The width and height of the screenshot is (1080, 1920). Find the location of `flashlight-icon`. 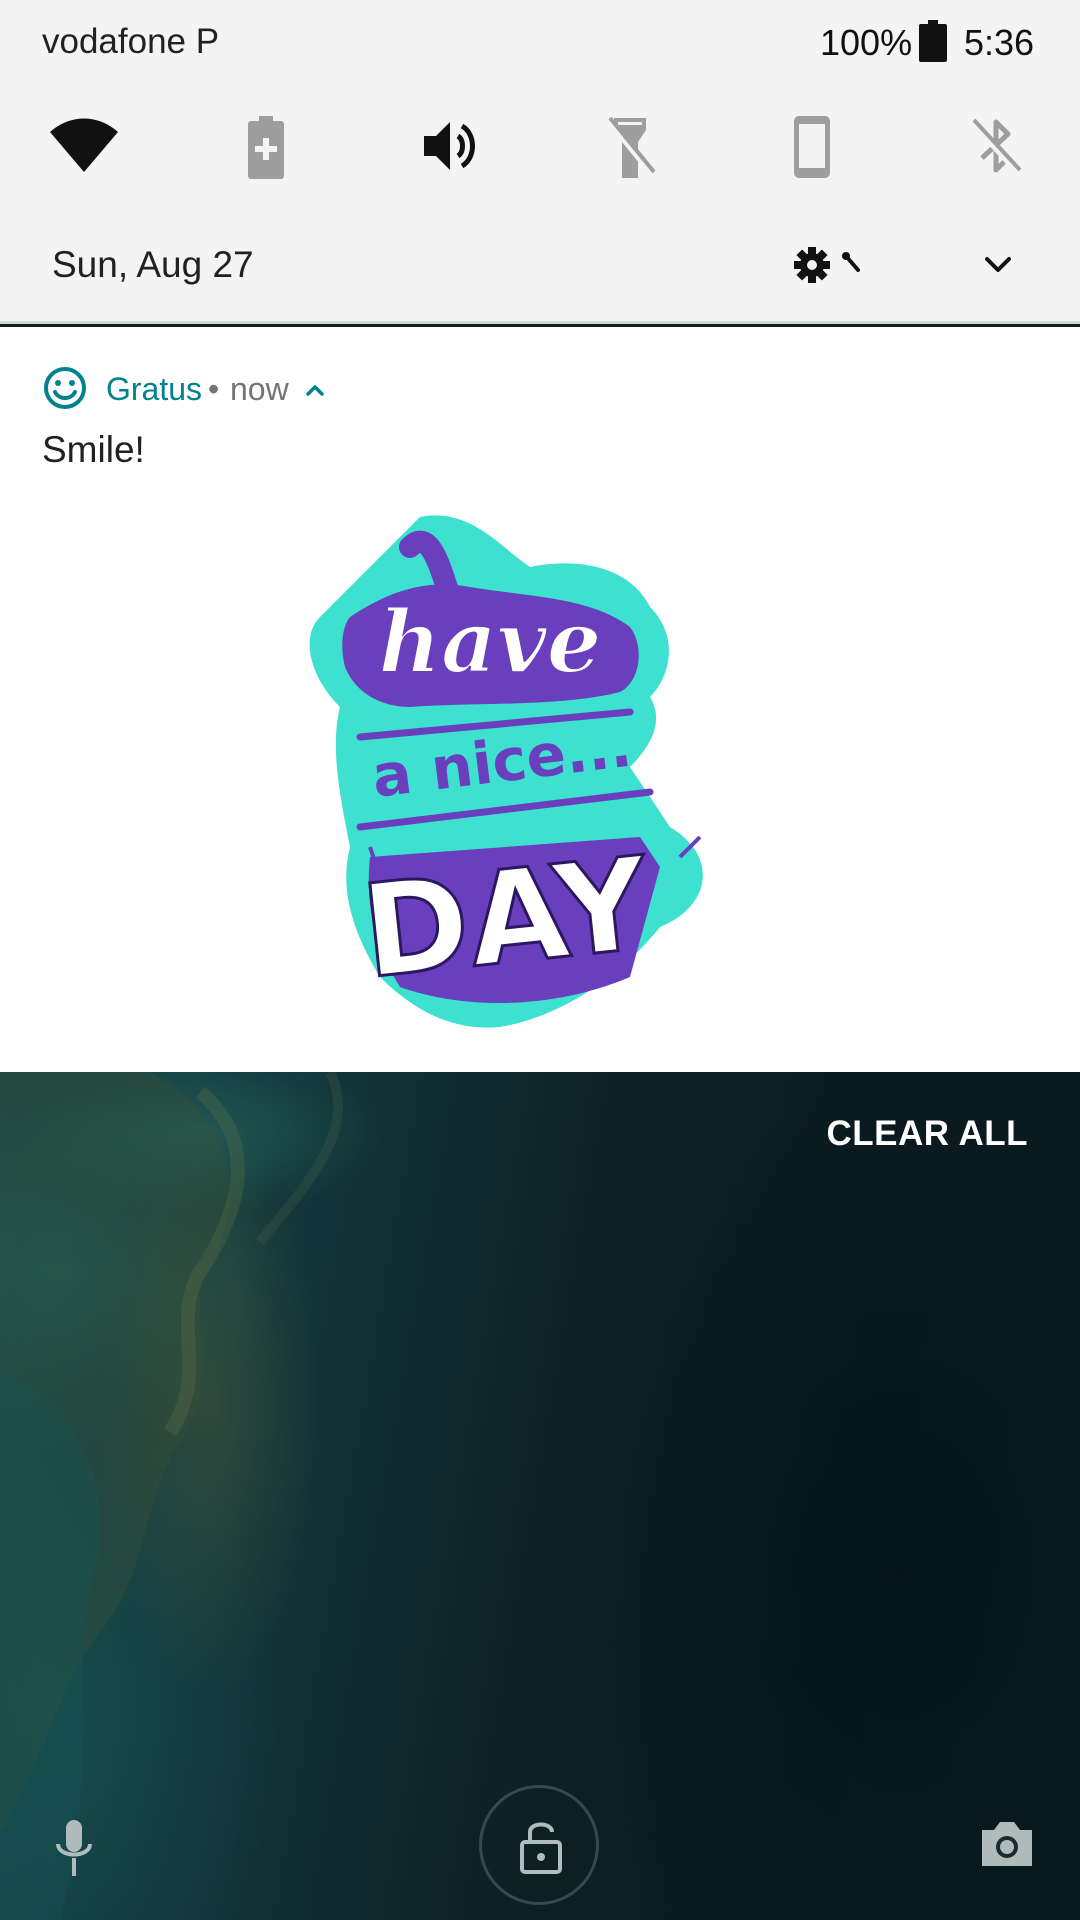

flashlight-icon is located at coordinates (630, 147).